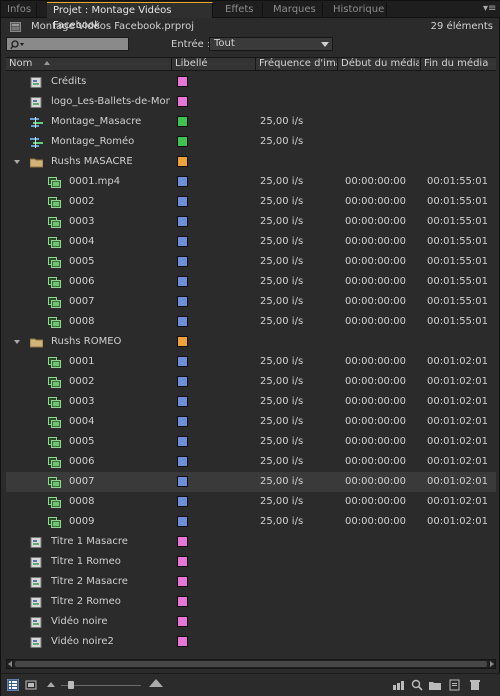  Describe the element at coordinates (110, 642) in the screenshot. I see `item-name: Vidéo noire2` at that location.